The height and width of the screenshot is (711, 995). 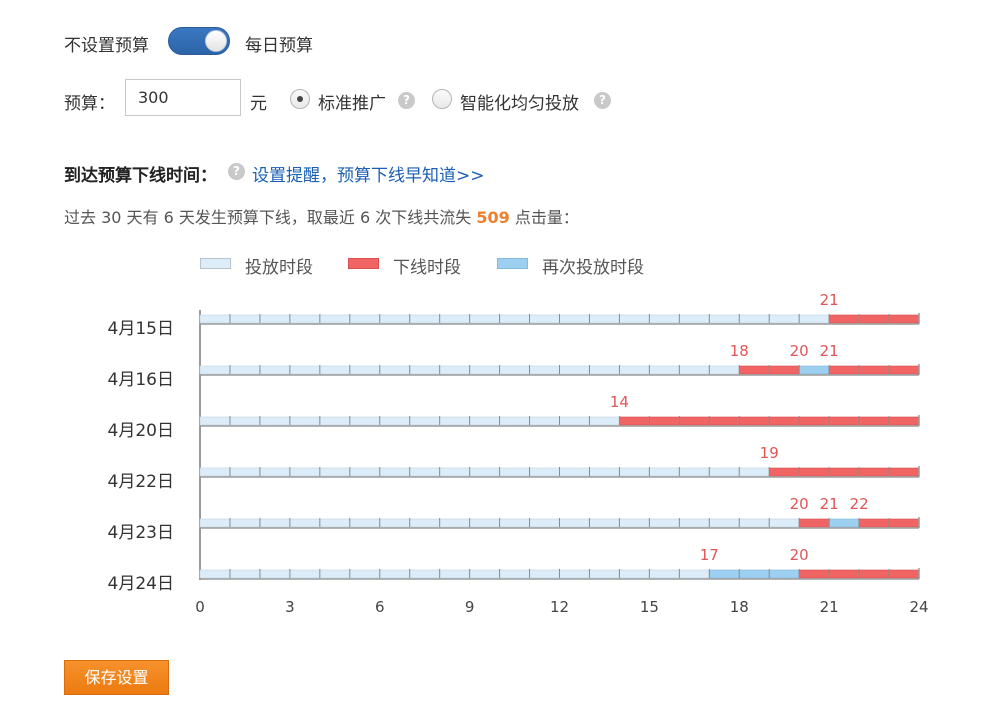 I want to click on offline-hour-label: 18, so click(x=739, y=351).